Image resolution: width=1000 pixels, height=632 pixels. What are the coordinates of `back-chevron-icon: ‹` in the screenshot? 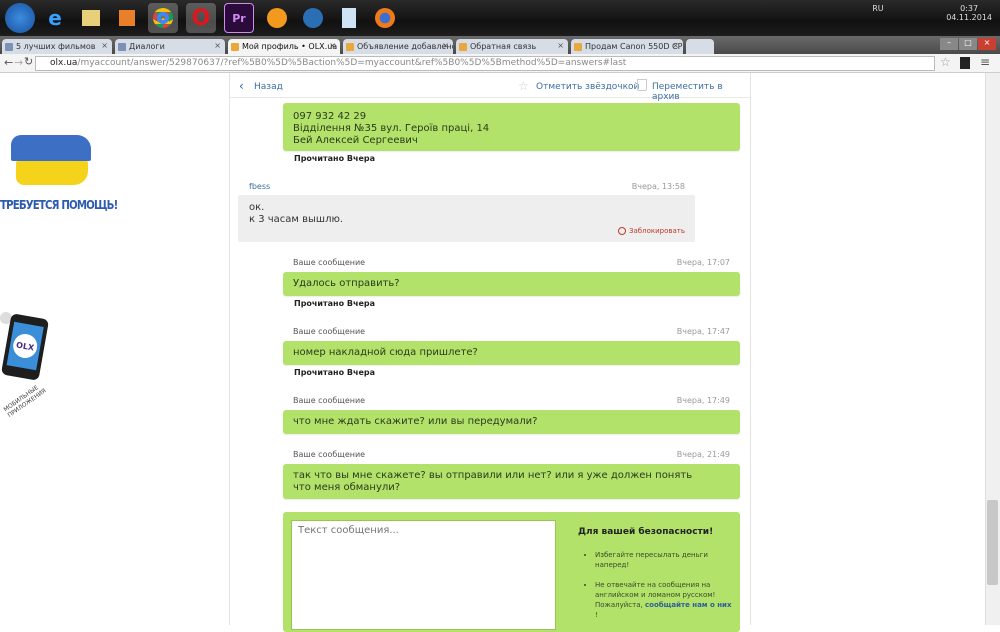 It's located at (241, 86).